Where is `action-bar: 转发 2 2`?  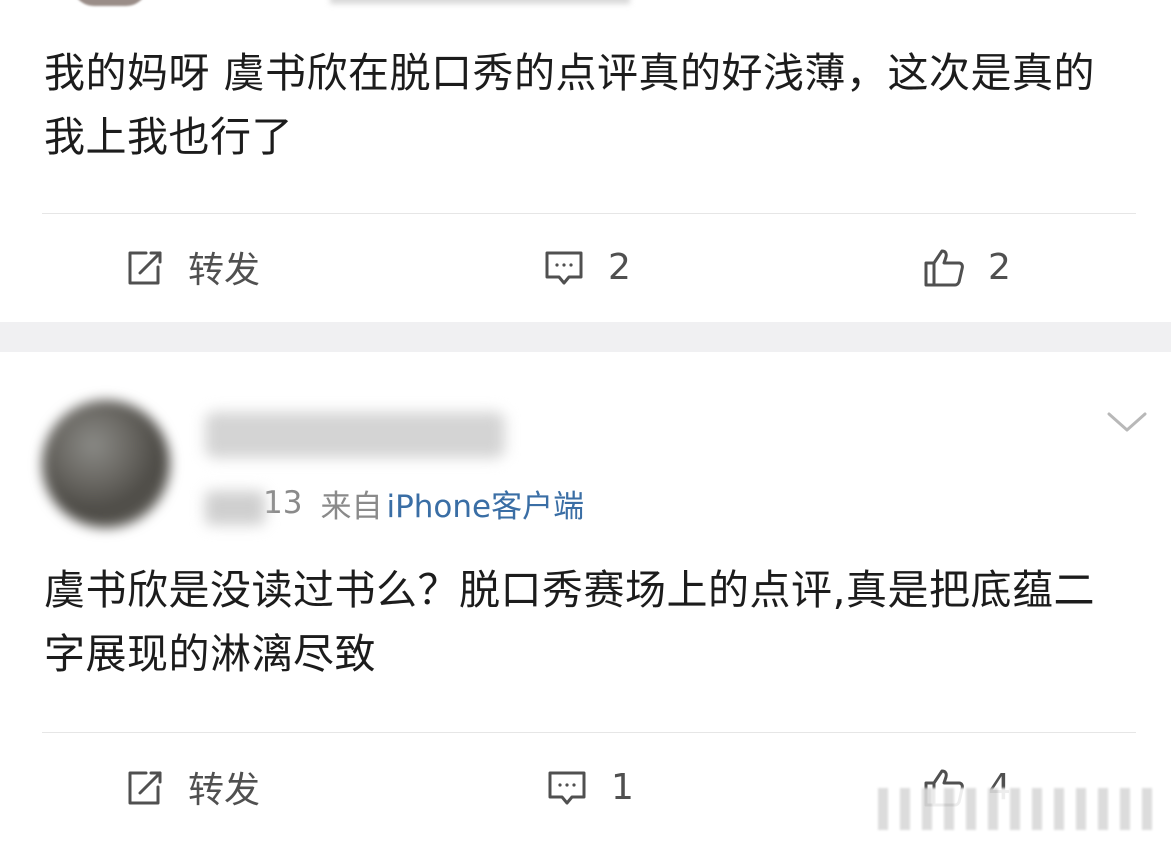 action-bar: 转发 2 2 is located at coordinates (585, 267).